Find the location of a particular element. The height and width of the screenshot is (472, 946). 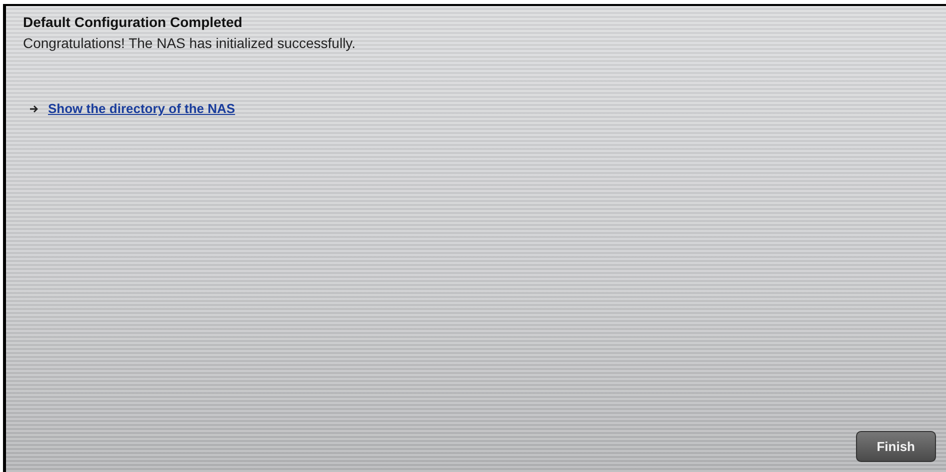

finish-button: Finish is located at coordinates (896, 446).